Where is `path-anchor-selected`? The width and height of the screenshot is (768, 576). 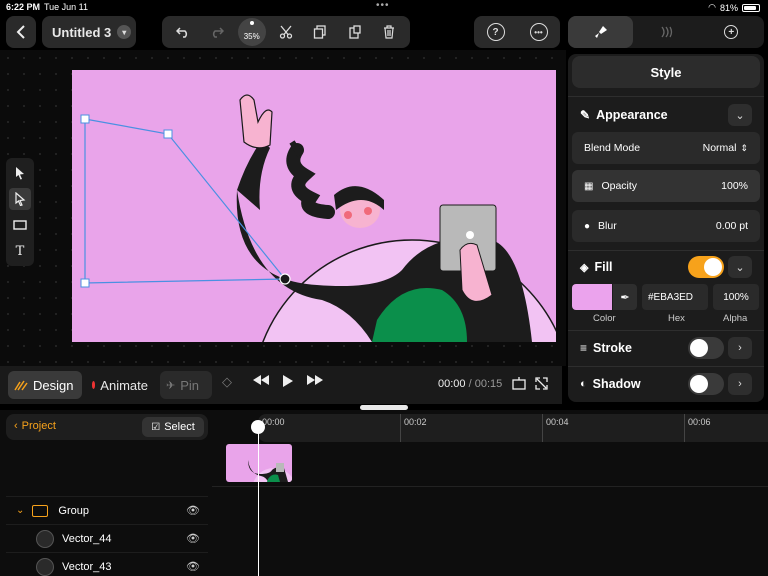 path-anchor-selected is located at coordinates (285, 279).